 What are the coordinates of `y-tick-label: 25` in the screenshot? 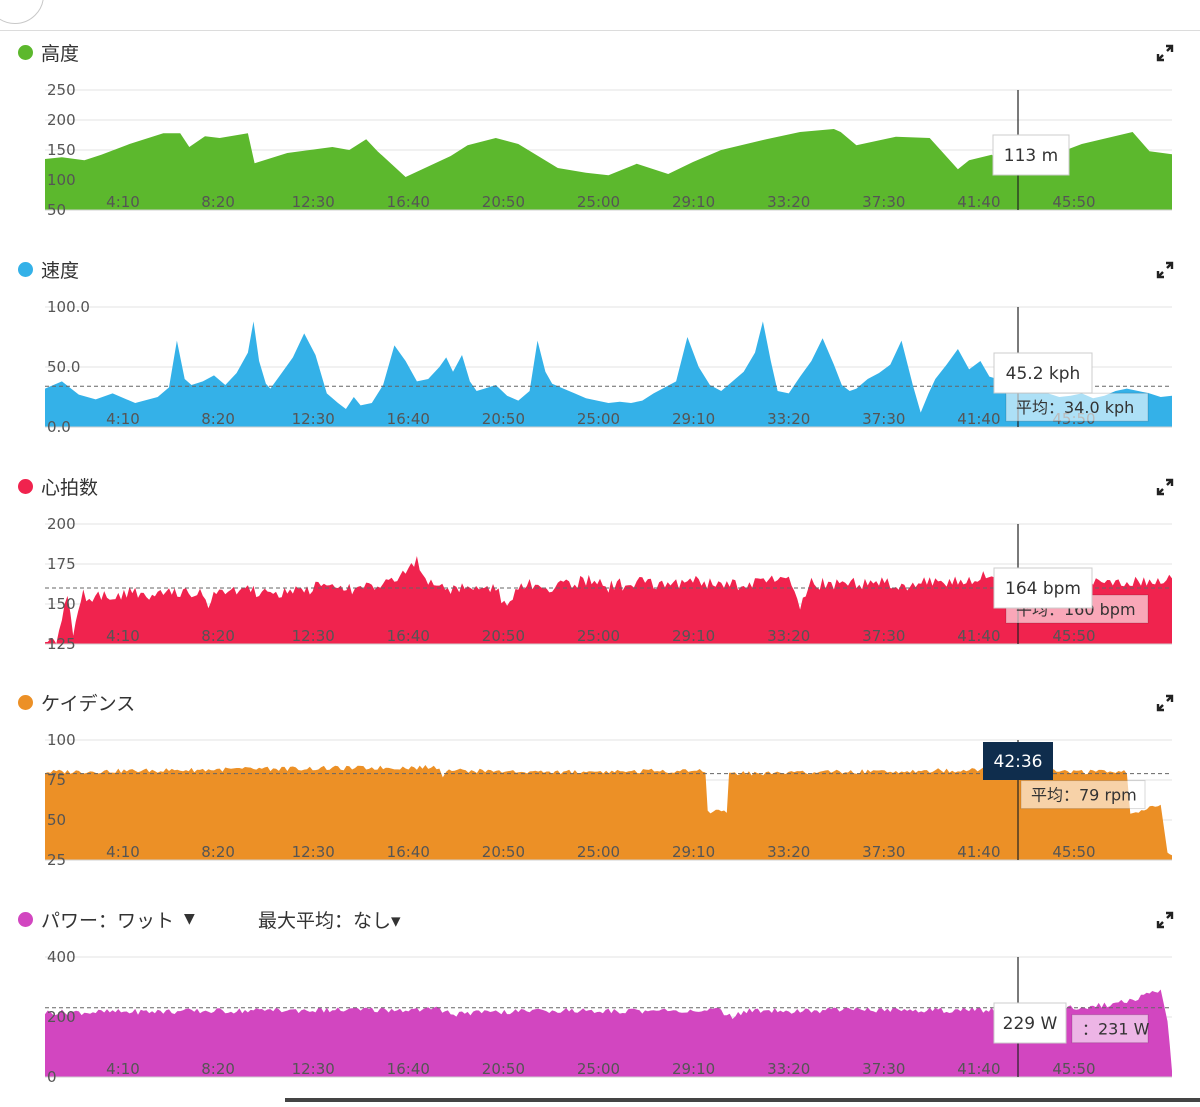 It's located at (56, 860).